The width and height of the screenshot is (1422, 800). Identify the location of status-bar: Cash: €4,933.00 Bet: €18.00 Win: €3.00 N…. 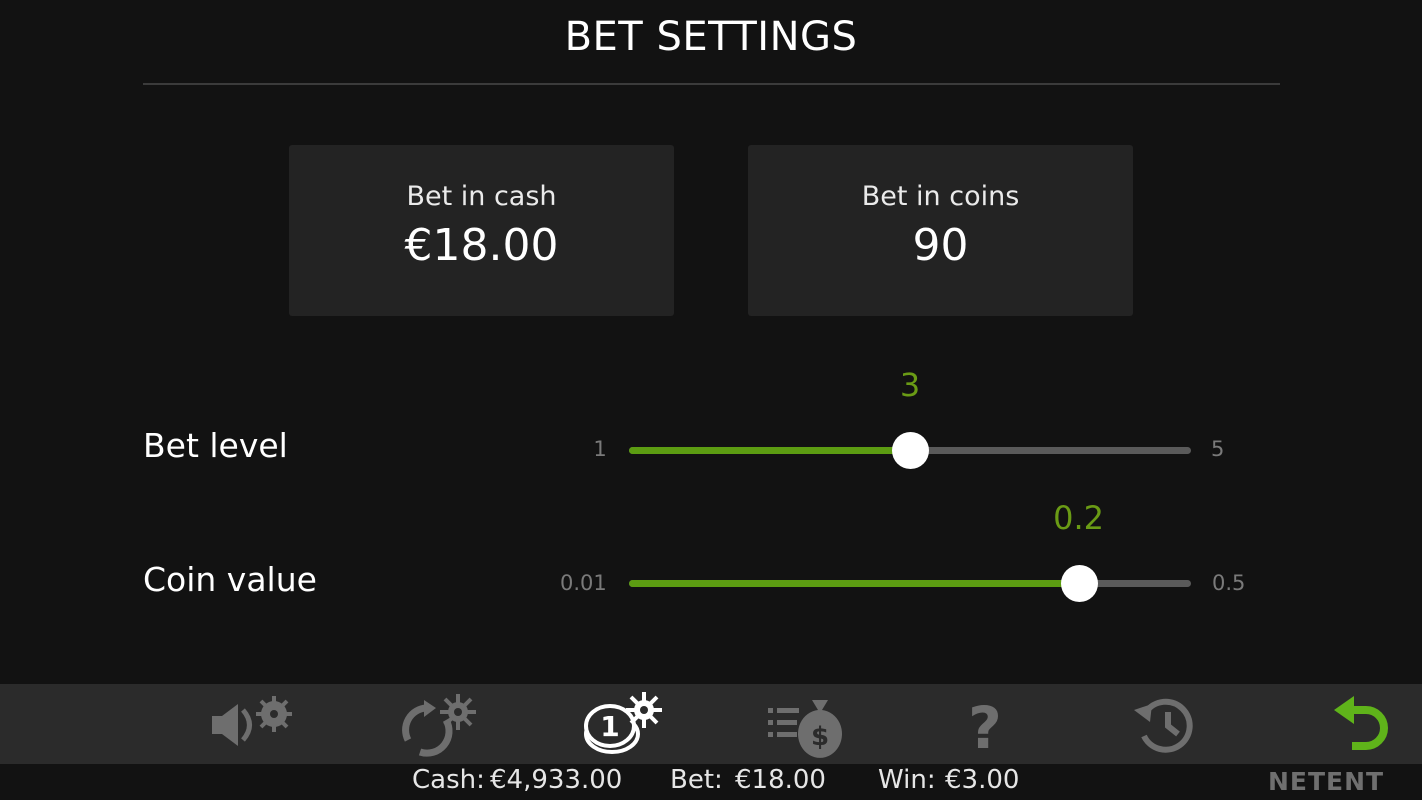
(711, 782).